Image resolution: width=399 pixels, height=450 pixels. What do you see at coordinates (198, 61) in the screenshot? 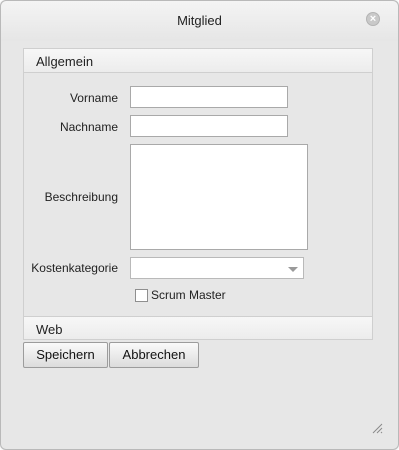
I see `section-general-header: Allgemein` at bounding box center [198, 61].